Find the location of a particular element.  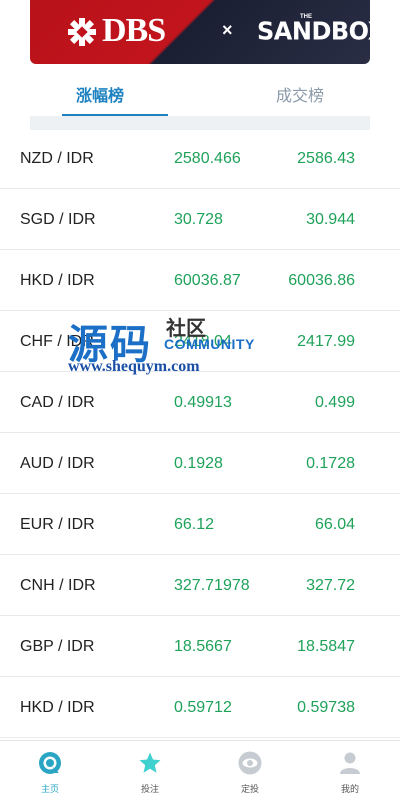

list-item: CNH / IDR 327.71978 327.72 is located at coordinates (200, 585).